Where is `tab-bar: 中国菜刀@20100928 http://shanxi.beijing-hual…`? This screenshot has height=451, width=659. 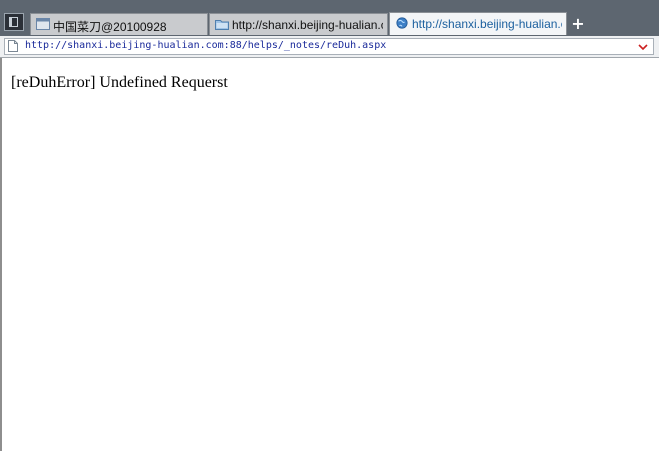
tab-bar: 中国菜刀@20100928 http://shanxi.beijing-hual… is located at coordinates (329, 18).